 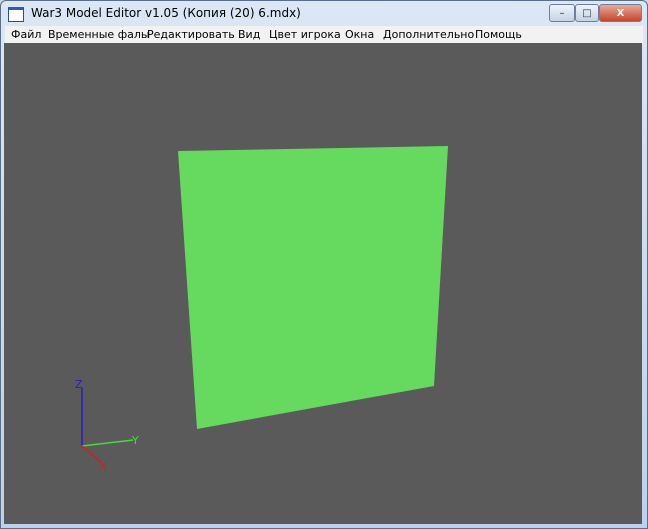 What do you see at coordinates (587, 13) in the screenshot?
I see `maximize-button: □` at bounding box center [587, 13].